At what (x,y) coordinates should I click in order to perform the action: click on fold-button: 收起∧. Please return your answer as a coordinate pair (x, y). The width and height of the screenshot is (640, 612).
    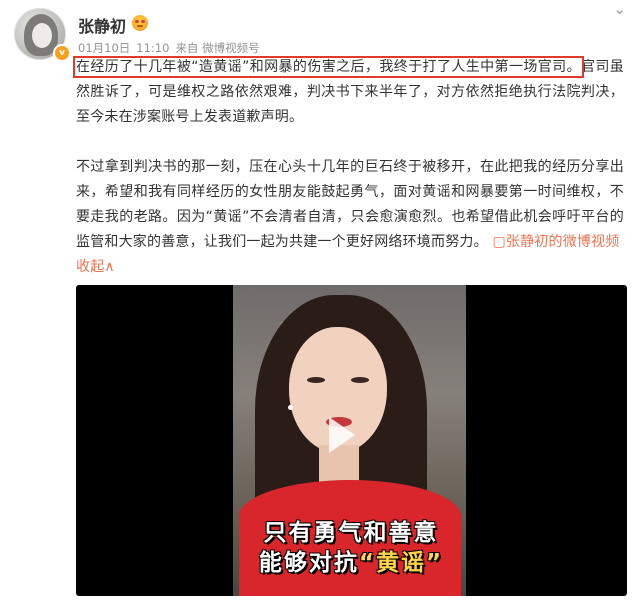
    Looking at the image, I should click on (95, 267).